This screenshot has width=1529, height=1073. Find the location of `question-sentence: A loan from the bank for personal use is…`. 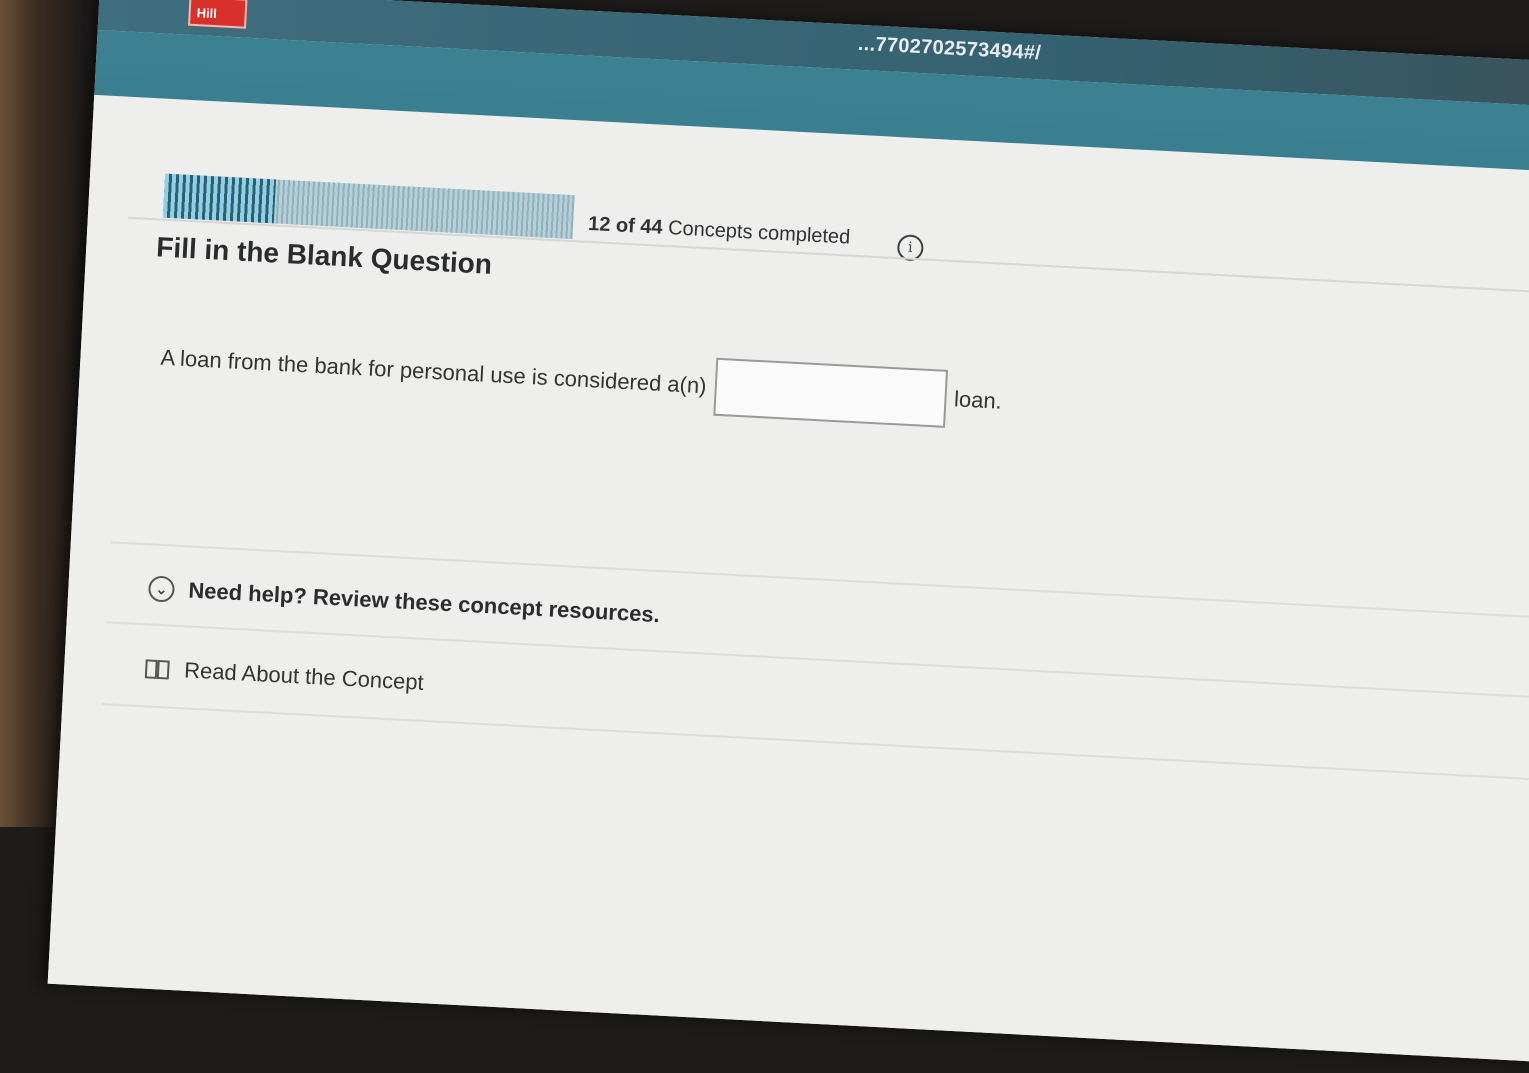

question-sentence: A loan from the bank for personal use is… is located at coordinates (581, 380).